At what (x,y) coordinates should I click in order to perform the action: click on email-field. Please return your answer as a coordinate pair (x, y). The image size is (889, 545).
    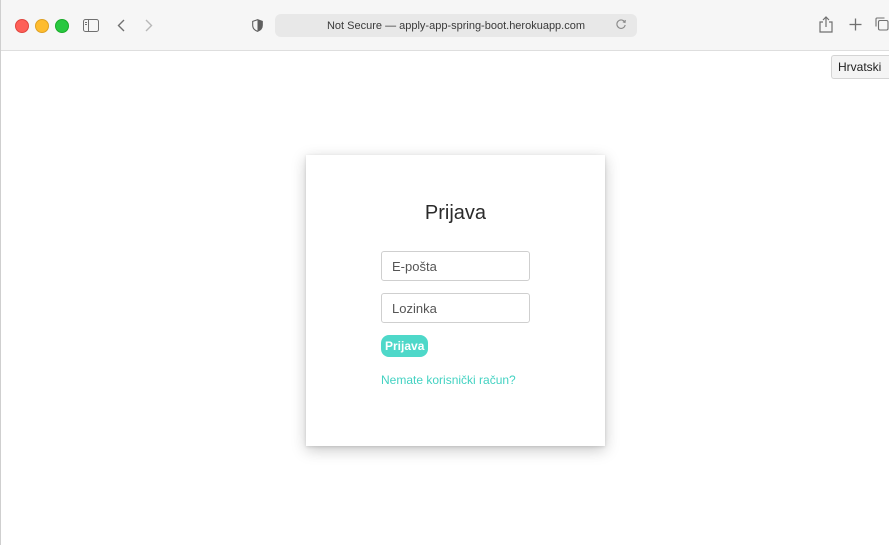
    Looking at the image, I should click on (455, 266).